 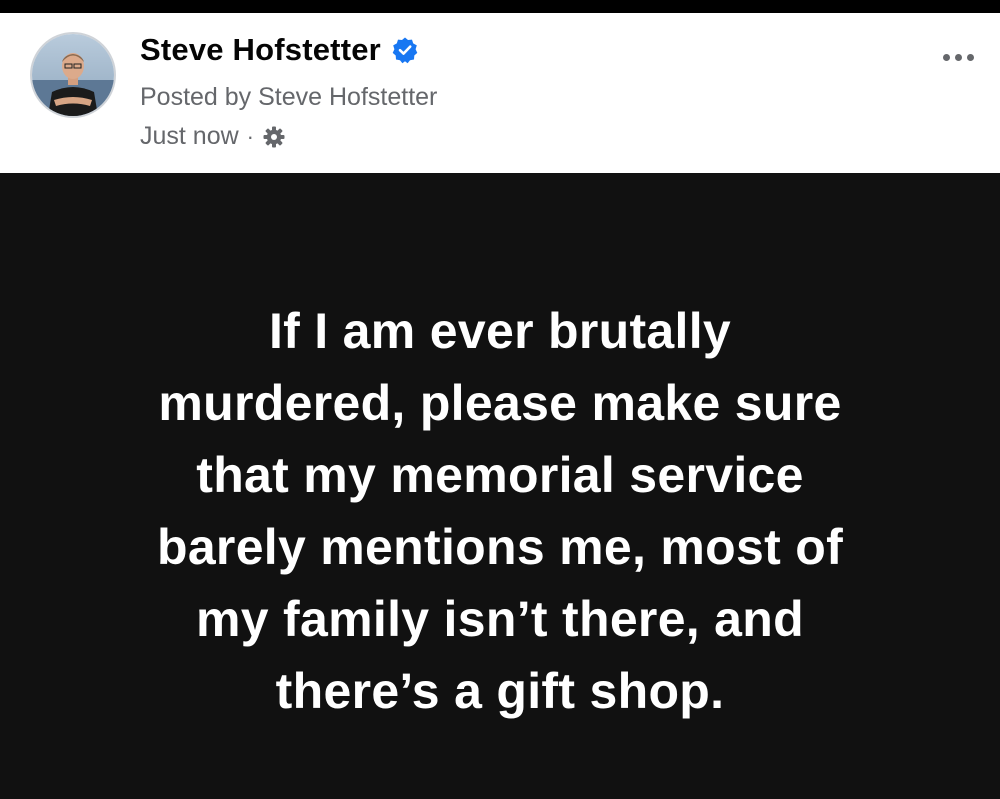 I want to click on author-avatar, so click(x=73, y=75).